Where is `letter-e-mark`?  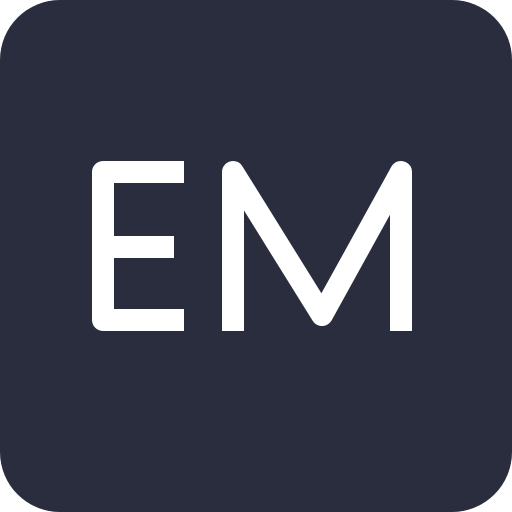
letter-e-mark is located at coordinates (138, 246).